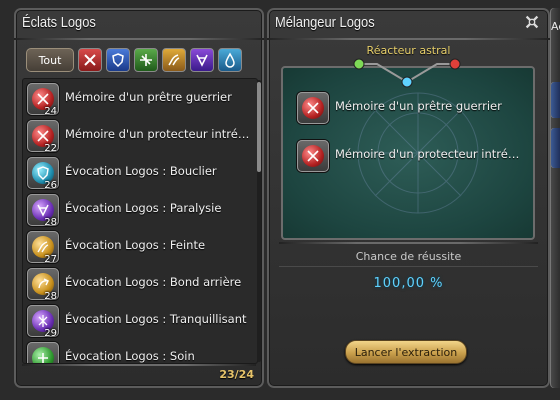  I want to click on item-count: 24, so click(50, 111).